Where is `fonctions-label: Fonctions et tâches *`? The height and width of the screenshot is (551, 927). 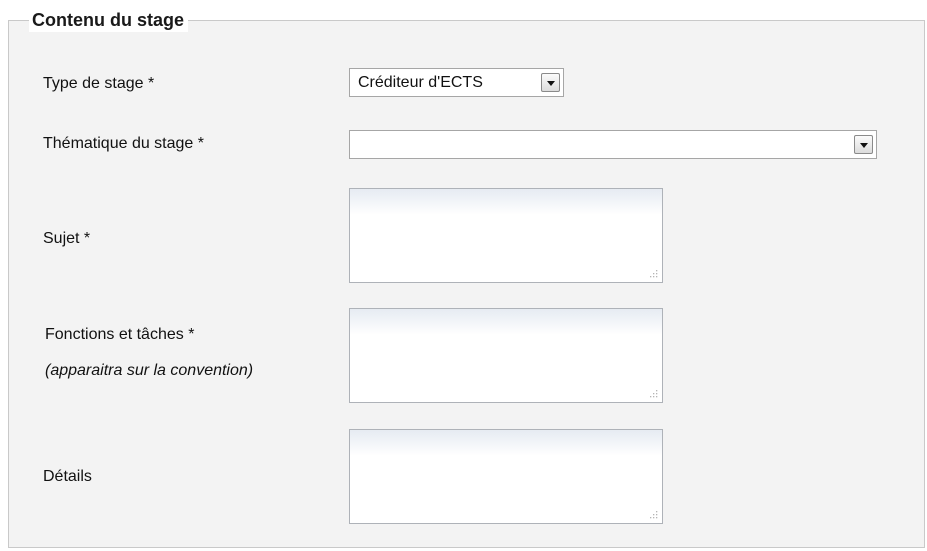
fonctions-label: Fonctions et tâches * is located at coordinates (120, 334).